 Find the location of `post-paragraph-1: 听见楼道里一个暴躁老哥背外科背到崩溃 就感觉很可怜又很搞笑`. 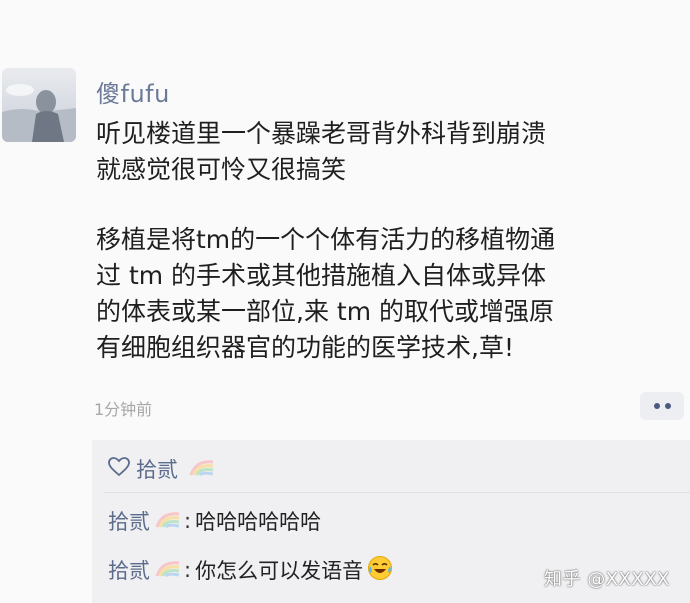

post-paragraph-1: 听见楼道里一个暴躁老哥背外科背到崩溃 就感觉很可怜又很搞笑 is located at coordinates (321, 151).